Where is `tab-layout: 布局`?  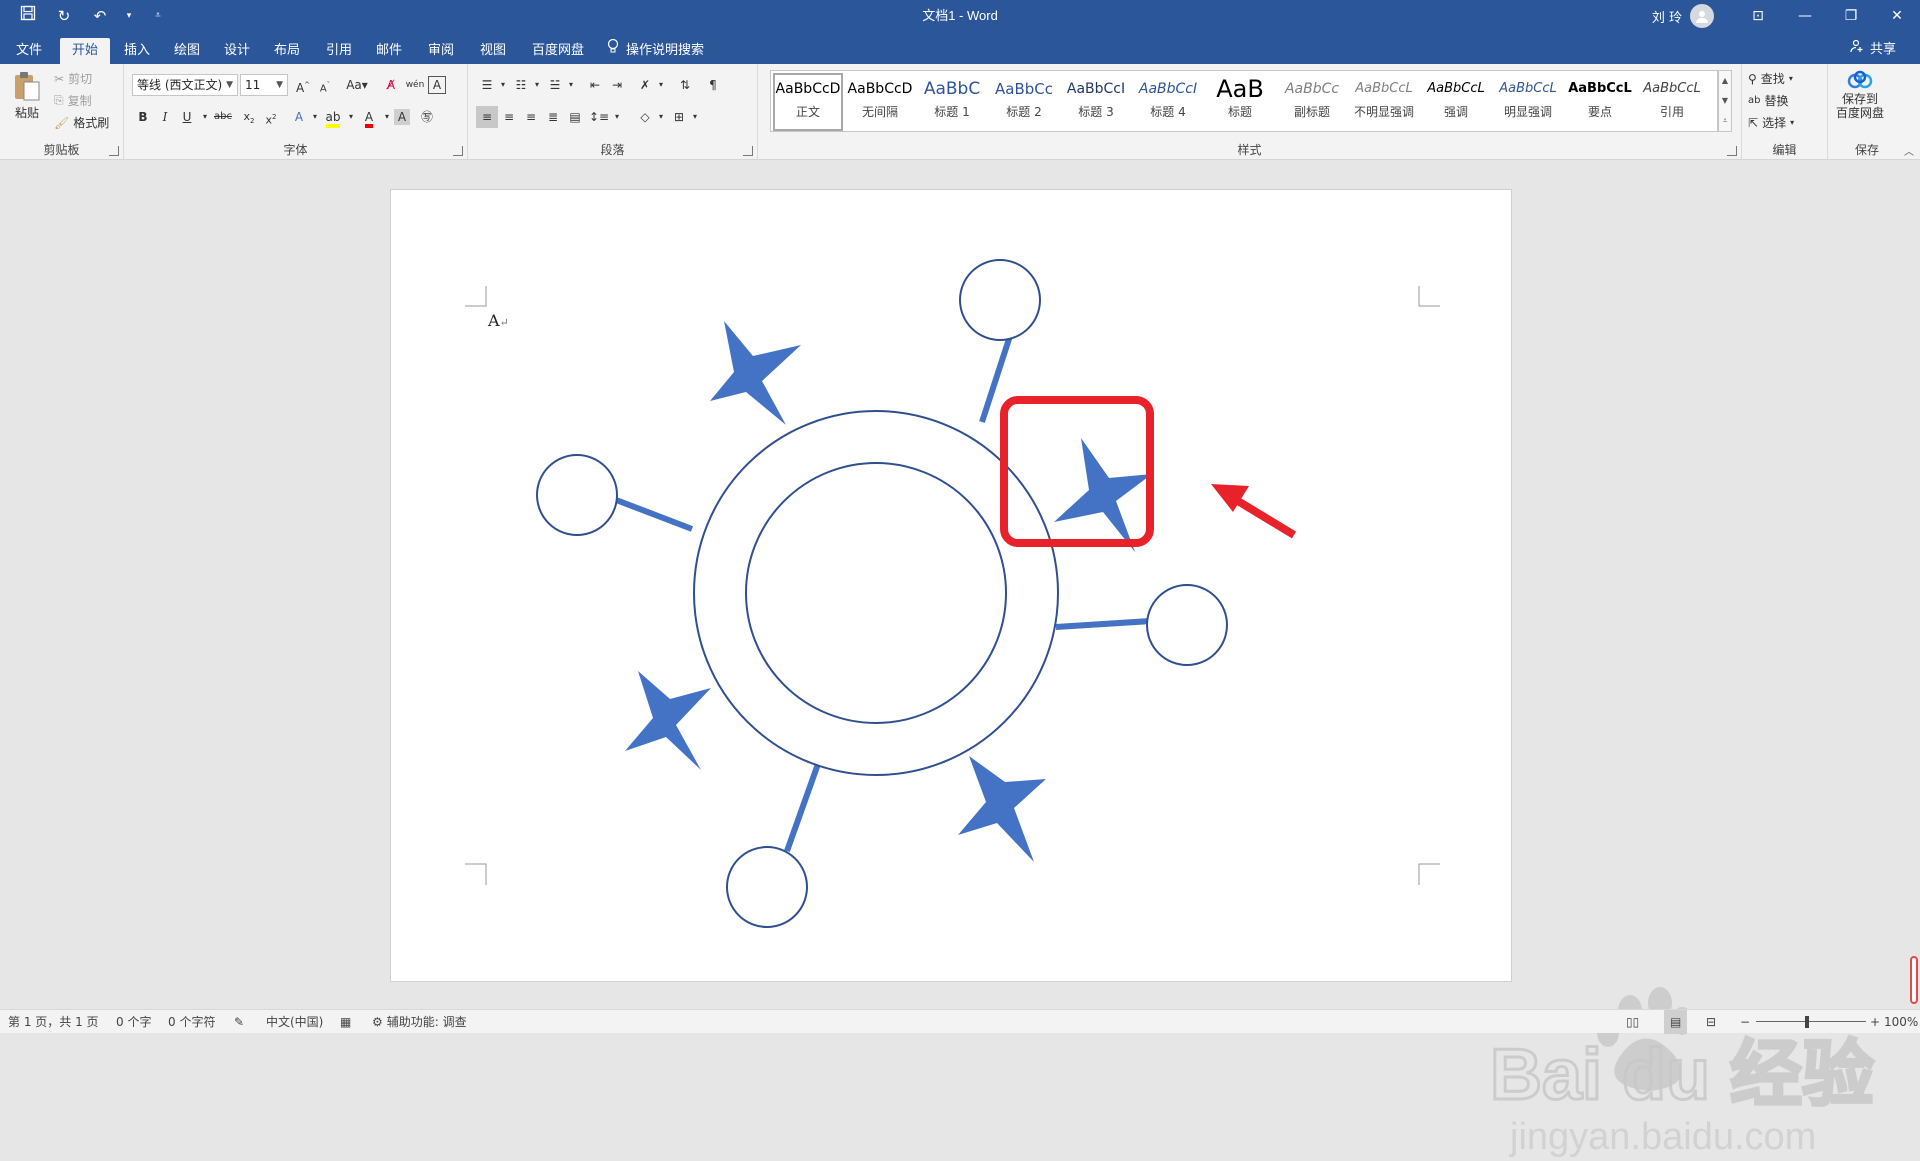
tab-layout: 布局 is located at coordinates (287, 51).